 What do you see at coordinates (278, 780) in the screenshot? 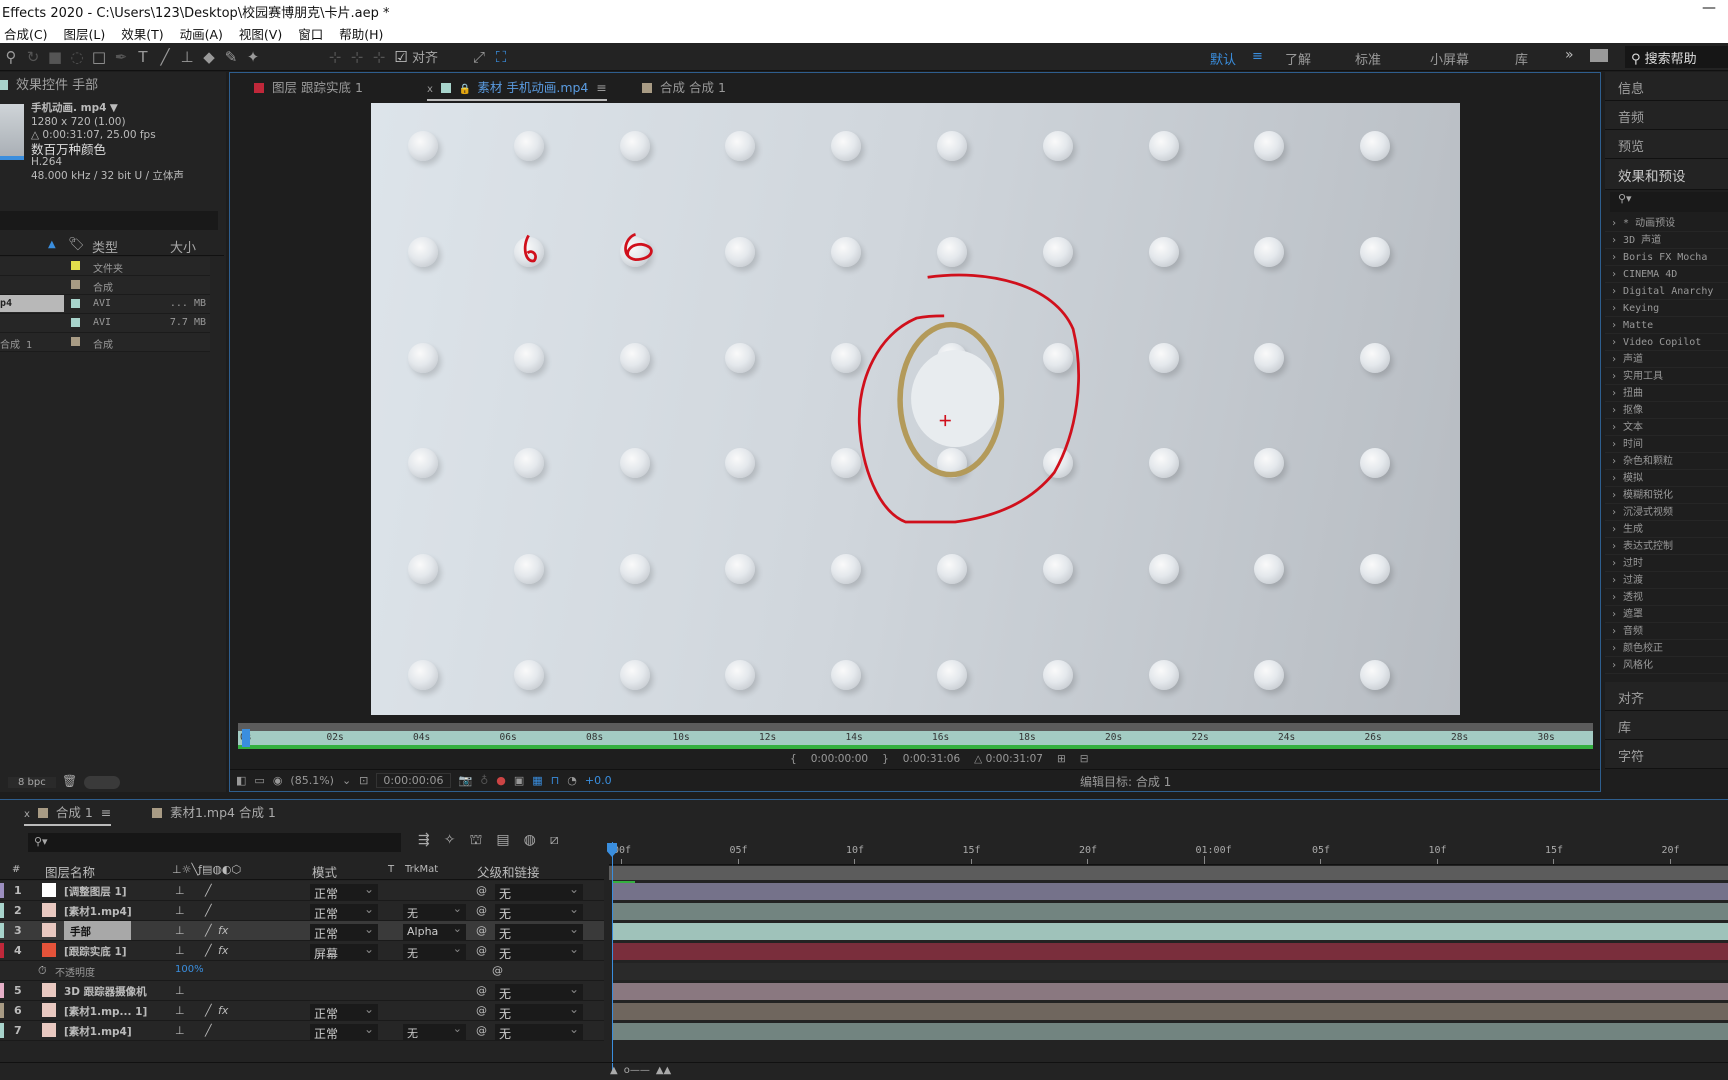
I see `mask-visibility-icon: ◉` at bounding box center [278, 780].